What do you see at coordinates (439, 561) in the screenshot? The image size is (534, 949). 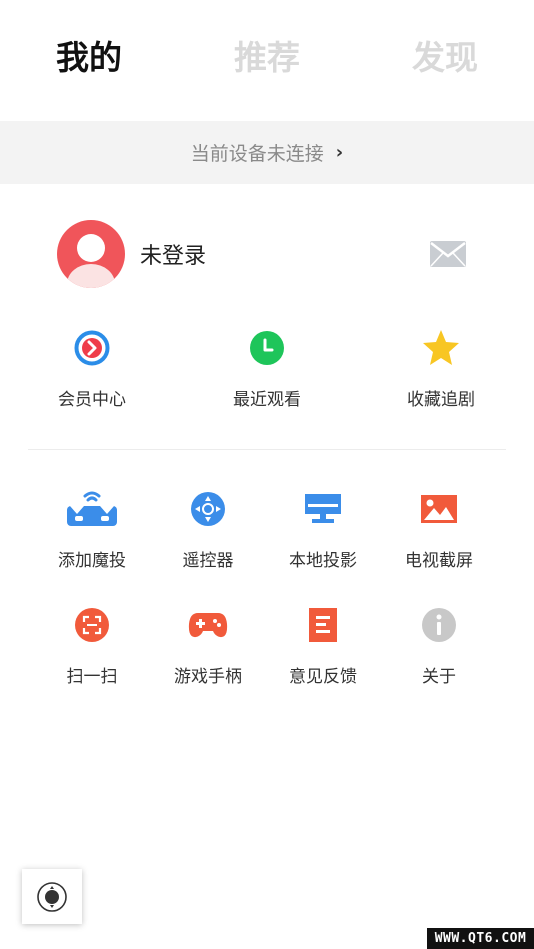 I see `tv-screenshot-label: 电视截屏` at bounding box center [439, 561].